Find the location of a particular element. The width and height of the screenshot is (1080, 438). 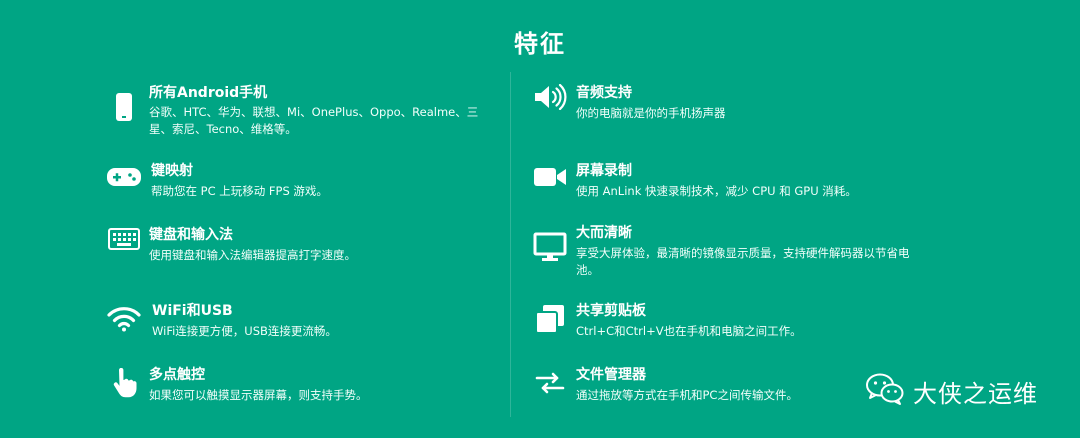

wechat-watermark: 大侠之运维 is located at coordinates (951, 391).